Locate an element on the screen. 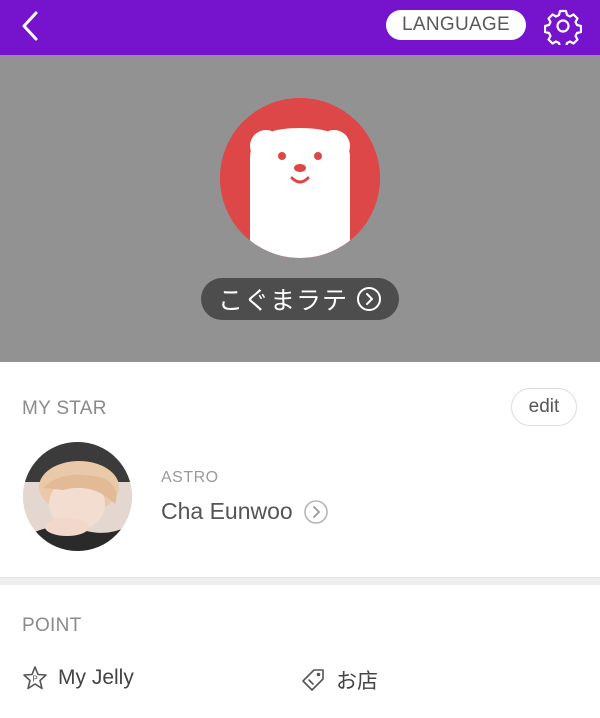  star-link: Cha Eunwoo is located at coordinates (245, 511).